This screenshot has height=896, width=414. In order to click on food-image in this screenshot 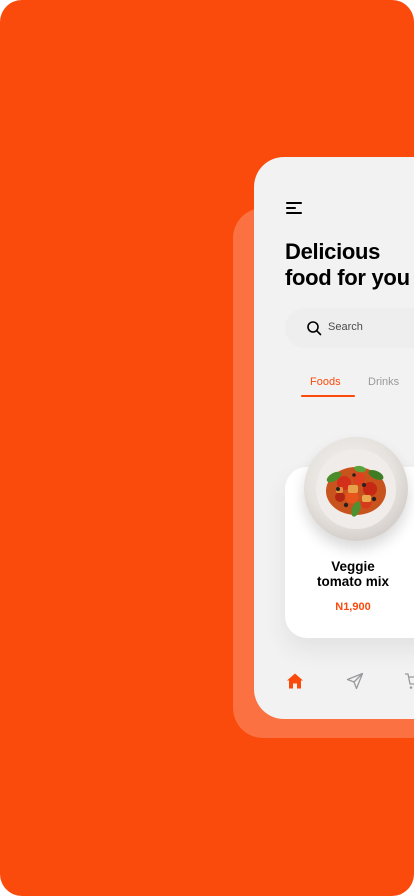, I will do `click(356, 489)`.